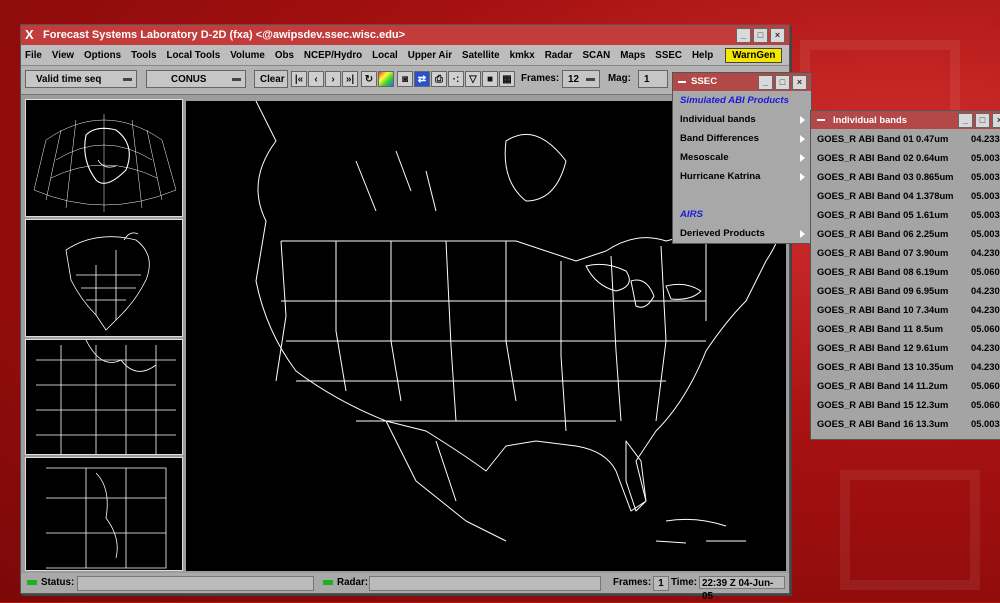 This screenshot has height=603, width=1000. What do you see at coordinates (742, 82) in the screenshot?
I see `ssec-menu-title-bar: SSEC _ □ ×` at bounding box center [742, 82].